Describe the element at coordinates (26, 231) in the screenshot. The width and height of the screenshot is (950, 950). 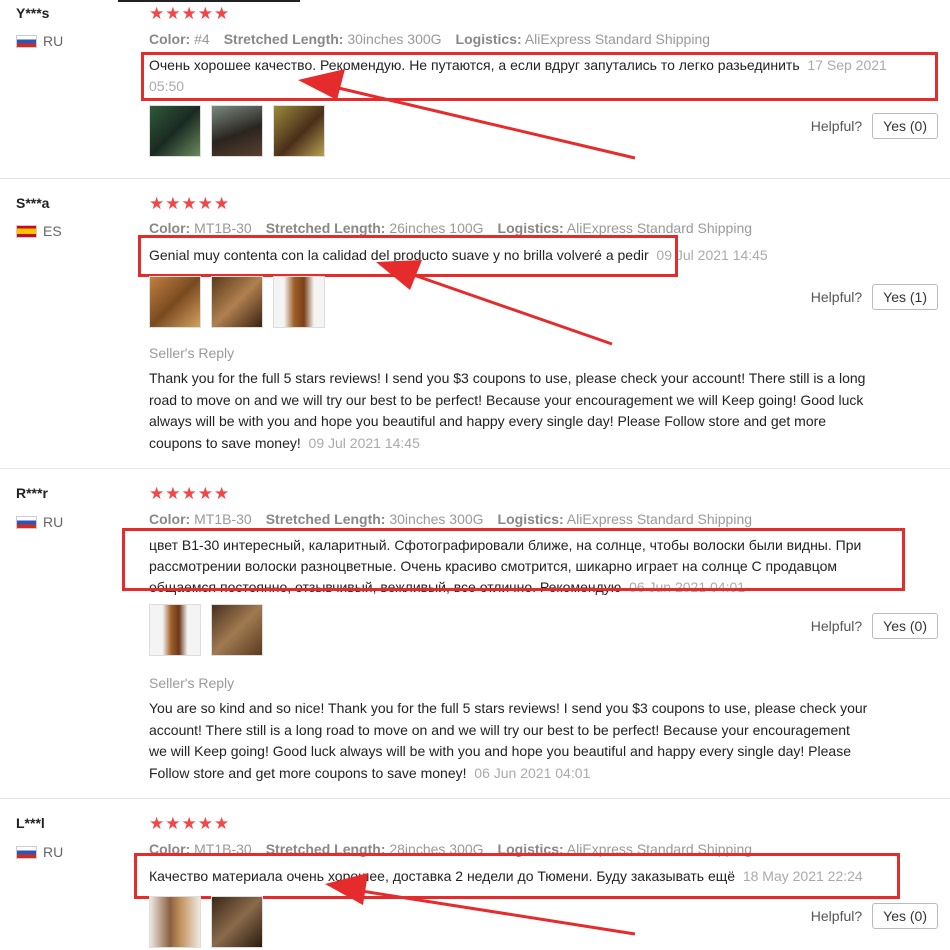
I see `spain-flag-icon` at that location.